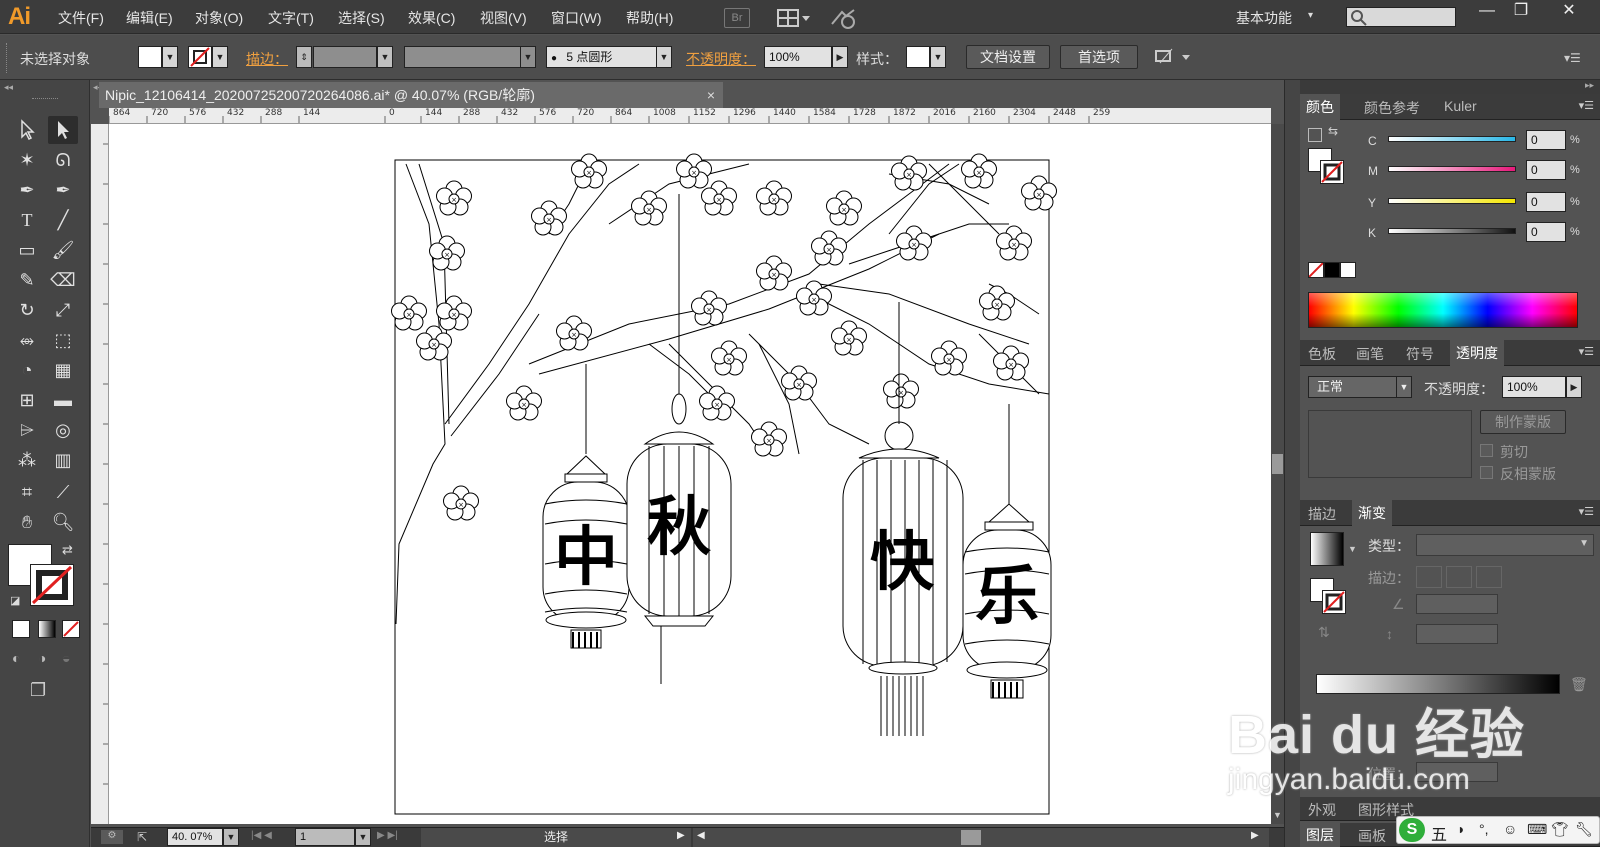  What do you see at coordinates (291, 18) in the screenshot?
I see `menu-type: 文字(T)` at bounding box center [291, 18].